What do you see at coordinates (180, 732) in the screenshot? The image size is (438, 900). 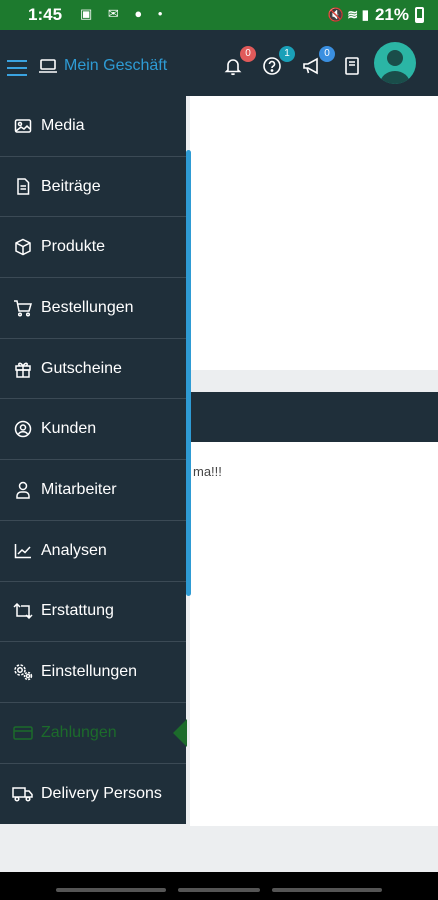 I see `active-indicator` at bounding box center [180, 732].